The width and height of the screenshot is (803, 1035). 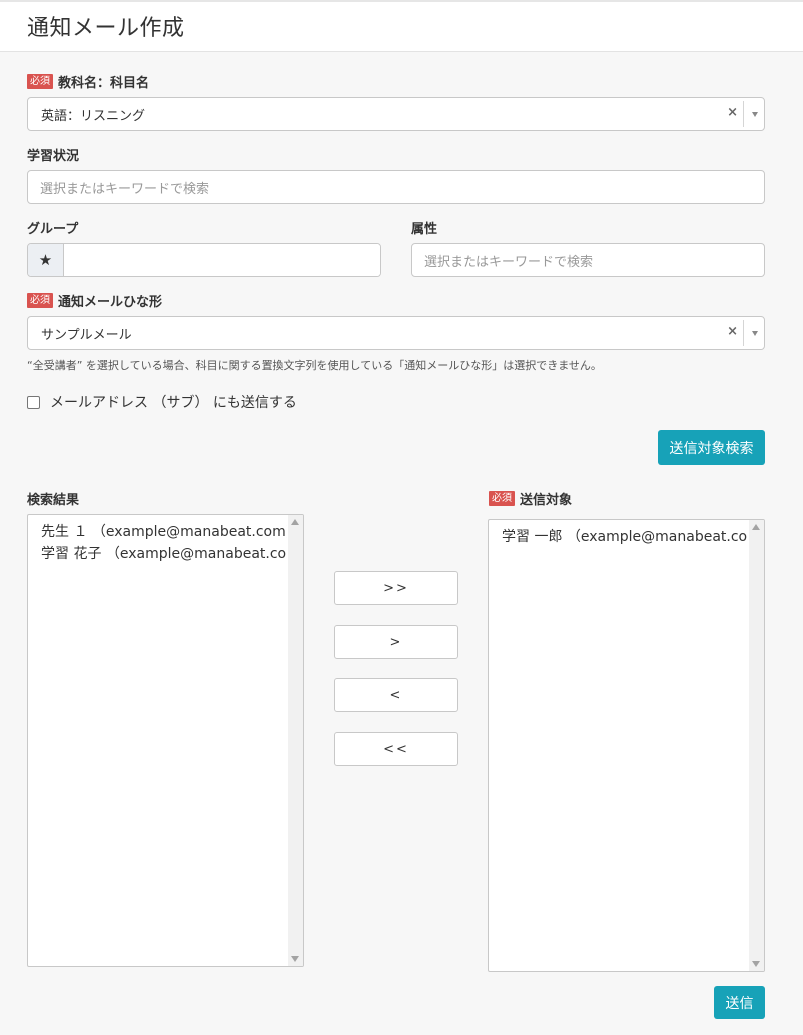 What do you see at coordinates (732, 331) in the screenshot?
I see `template-clear-icon: ×` at bounding box center [732, 331].